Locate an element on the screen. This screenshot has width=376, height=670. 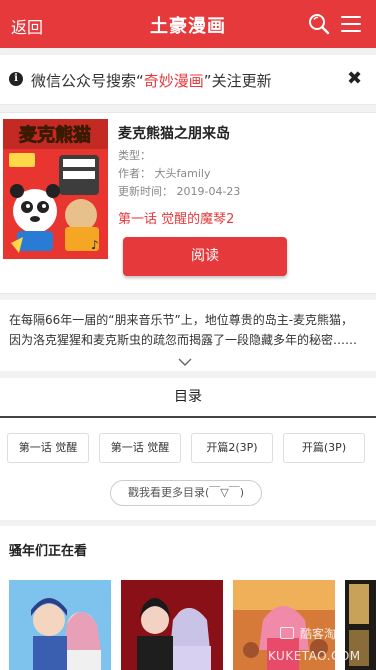
top-nav-bar: 返回 土豪漫画 is located at coordinates (188, 24).